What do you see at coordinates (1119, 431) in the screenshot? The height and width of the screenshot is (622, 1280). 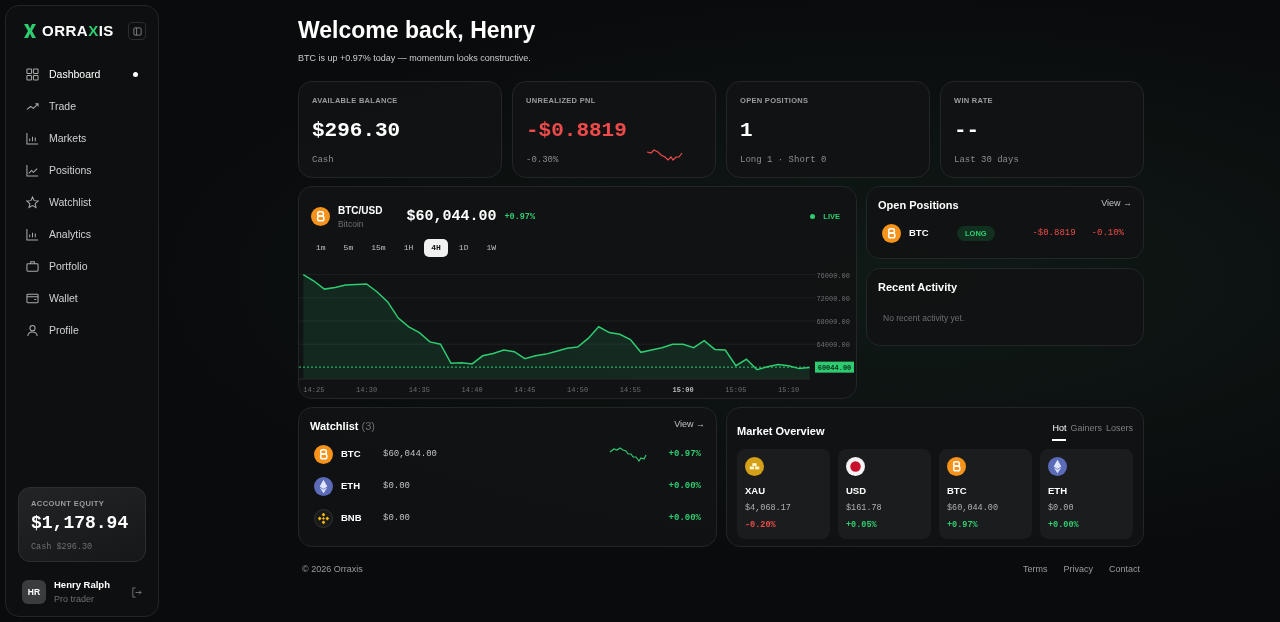 I see `market-tab: Losers` at bounding box center [1119, 431].